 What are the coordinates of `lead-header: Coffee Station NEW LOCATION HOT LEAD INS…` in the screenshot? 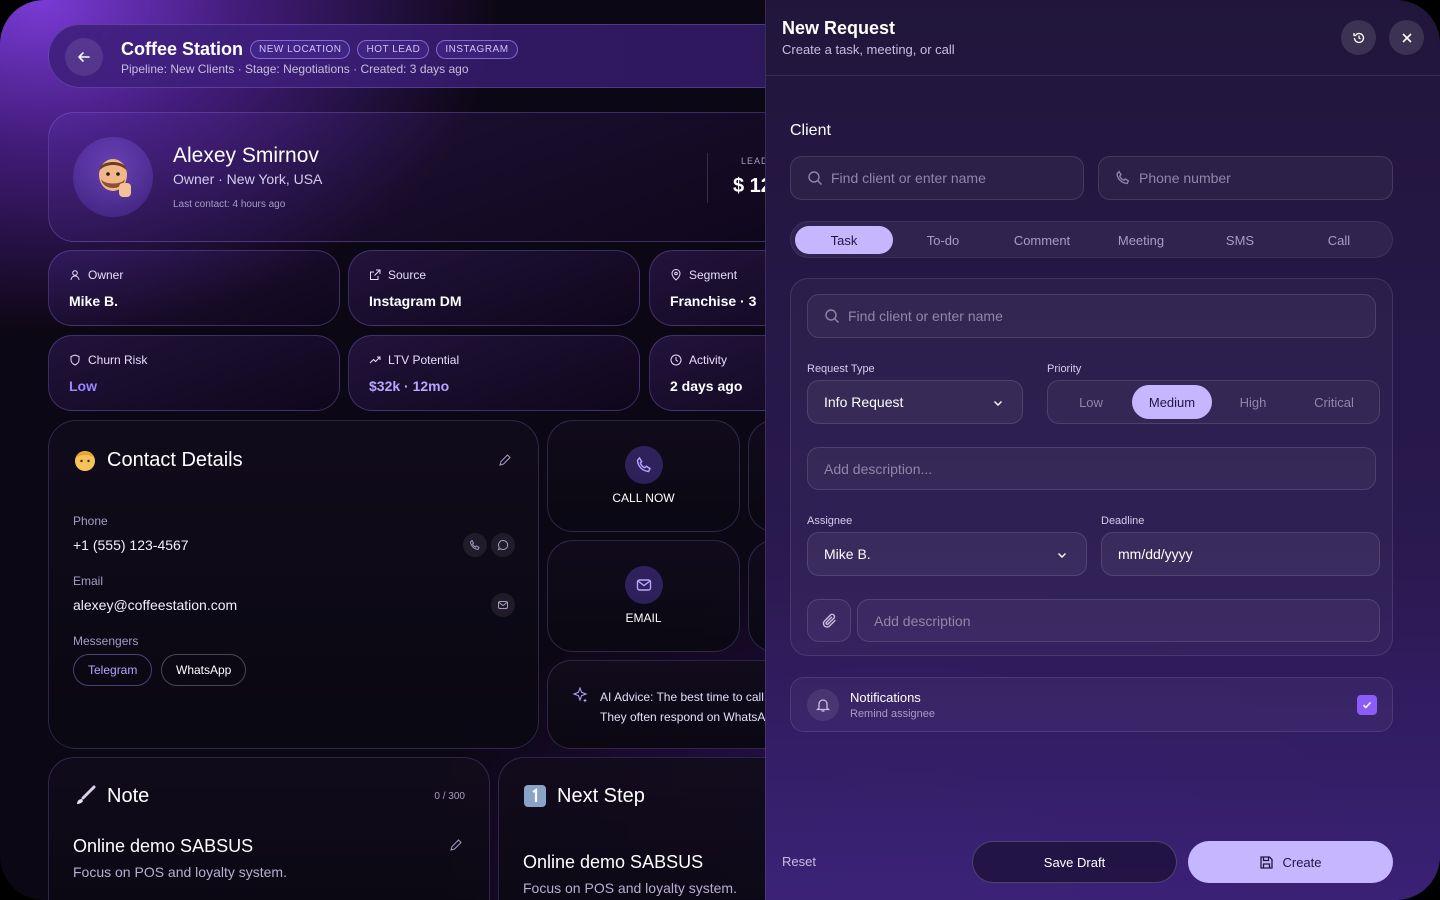 It's located at (407, 56).